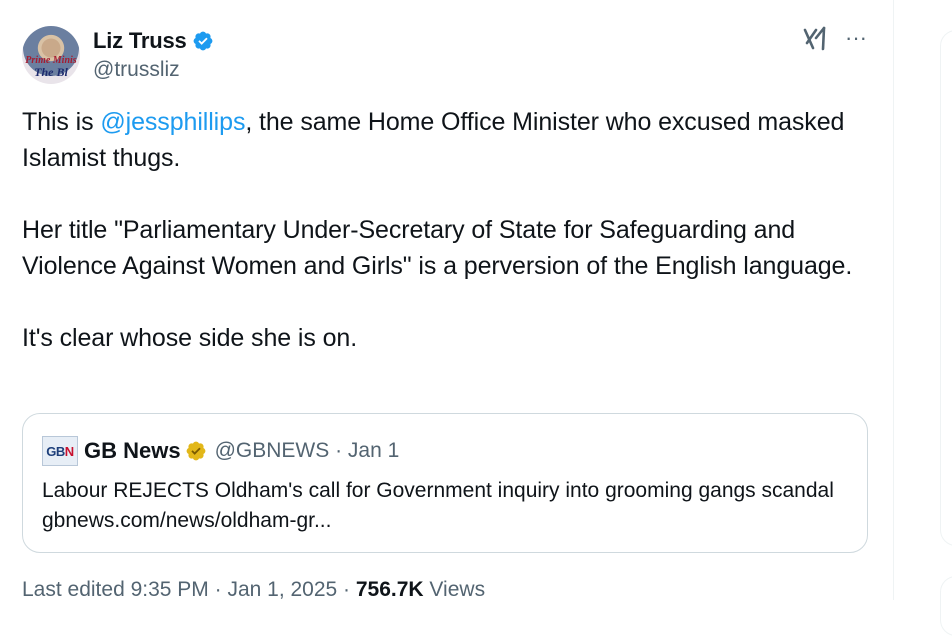 This screenshot has width=952, height=636. Describe the element at coordinates (189, 589) in the screenshot. I see `edited-timestamp: Last edited 9:35 PM · Jan 1, 2025 ·` at that location.